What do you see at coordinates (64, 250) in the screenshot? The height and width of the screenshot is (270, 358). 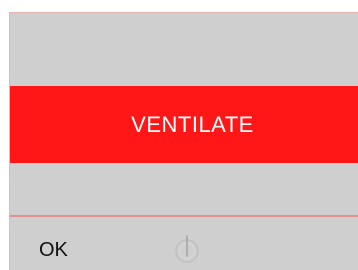 I see `ok-button: OK` at bounding box center [64, 250].